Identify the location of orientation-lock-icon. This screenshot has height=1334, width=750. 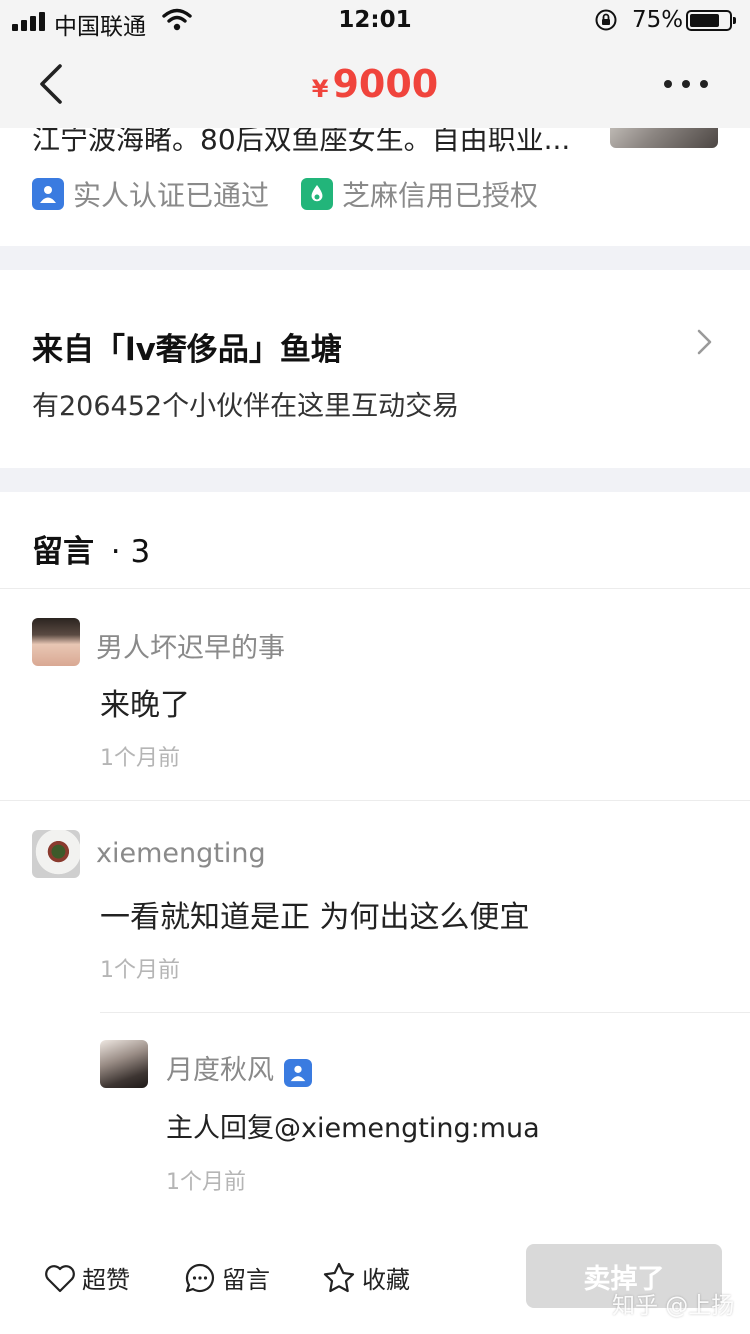
(606, 23).